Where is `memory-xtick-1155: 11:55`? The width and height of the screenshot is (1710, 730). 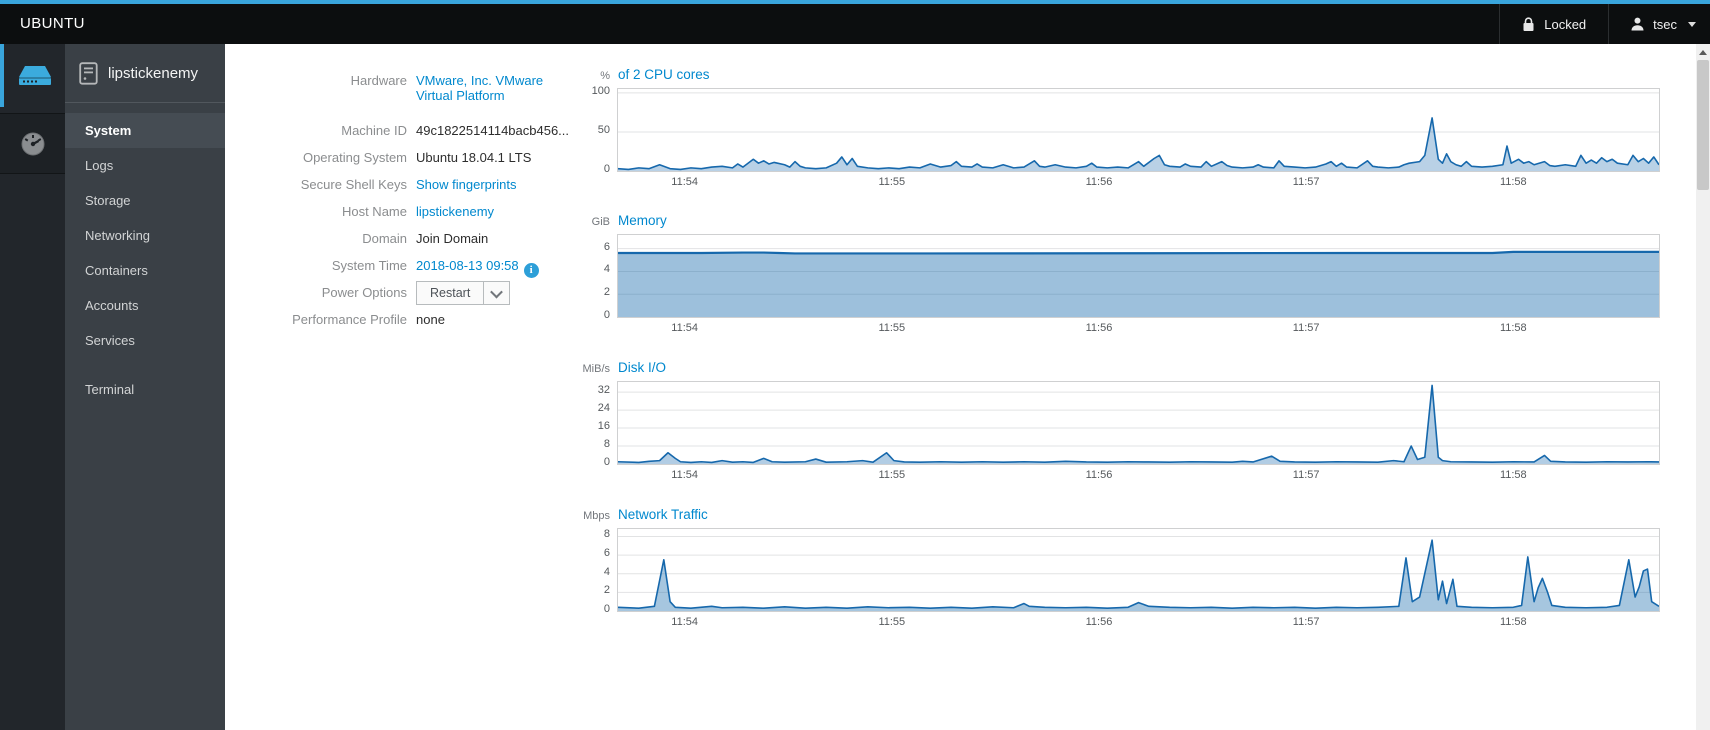 memory-xtick-1155: 11:55 is located at coordinates (892, 328).